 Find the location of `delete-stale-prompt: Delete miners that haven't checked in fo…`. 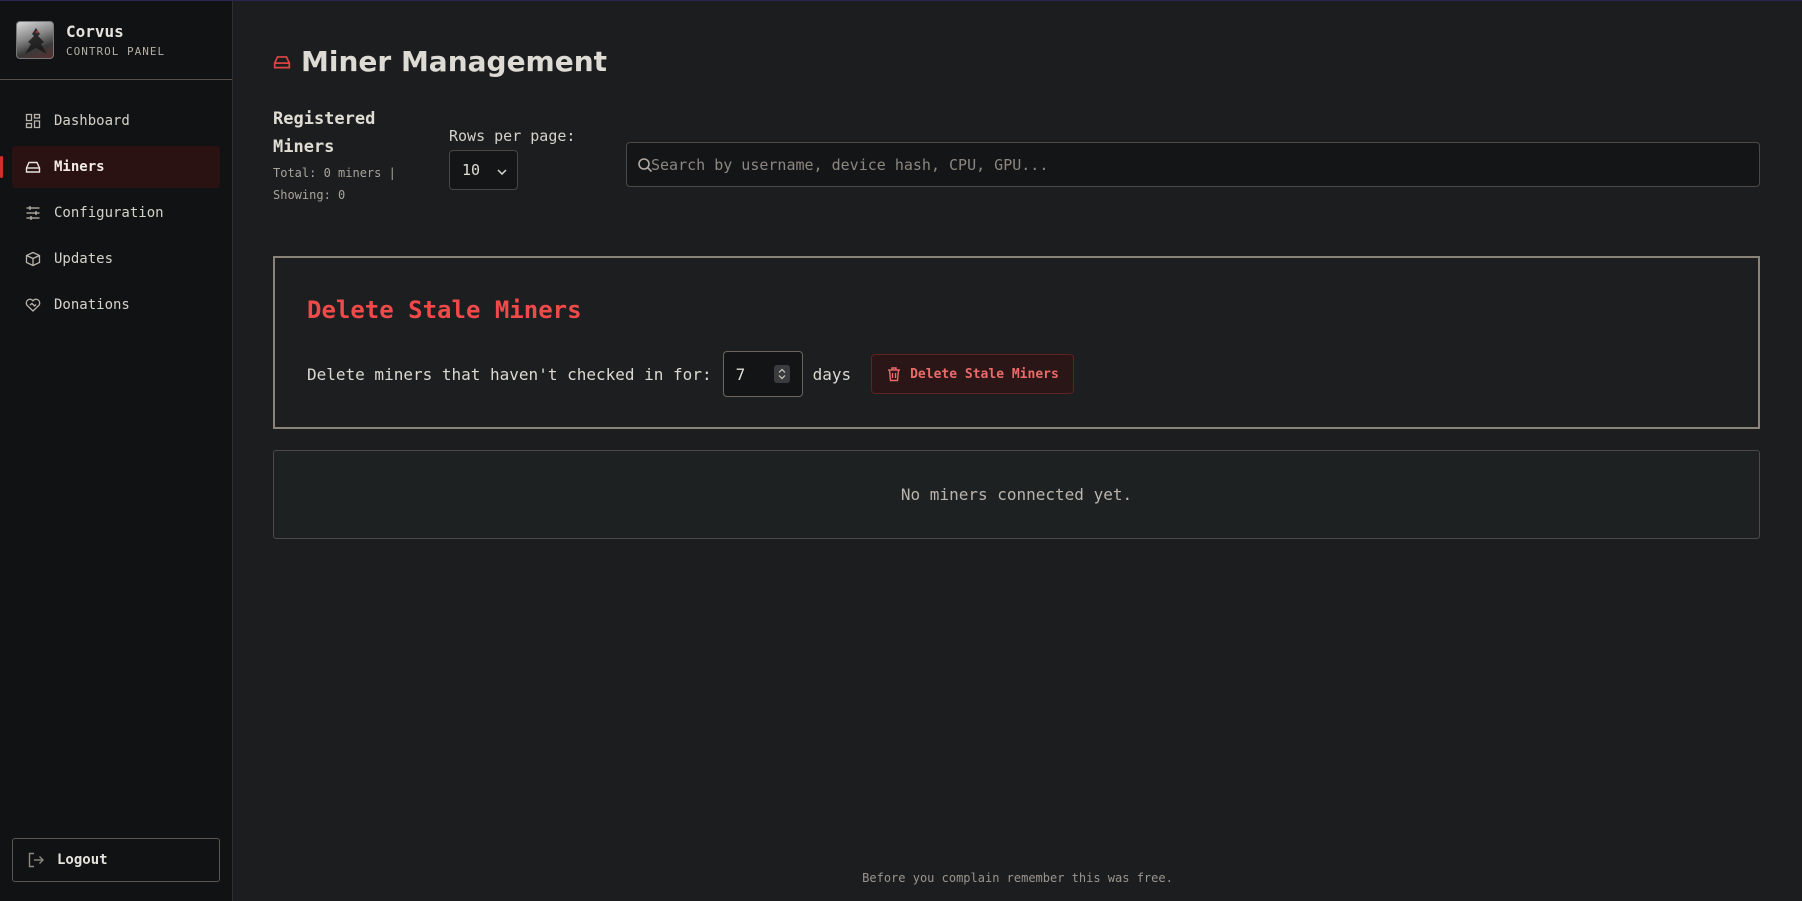

delete-stale-prompt: Delete miners that haven't checked in fo… is located at coordinates (509, 374).